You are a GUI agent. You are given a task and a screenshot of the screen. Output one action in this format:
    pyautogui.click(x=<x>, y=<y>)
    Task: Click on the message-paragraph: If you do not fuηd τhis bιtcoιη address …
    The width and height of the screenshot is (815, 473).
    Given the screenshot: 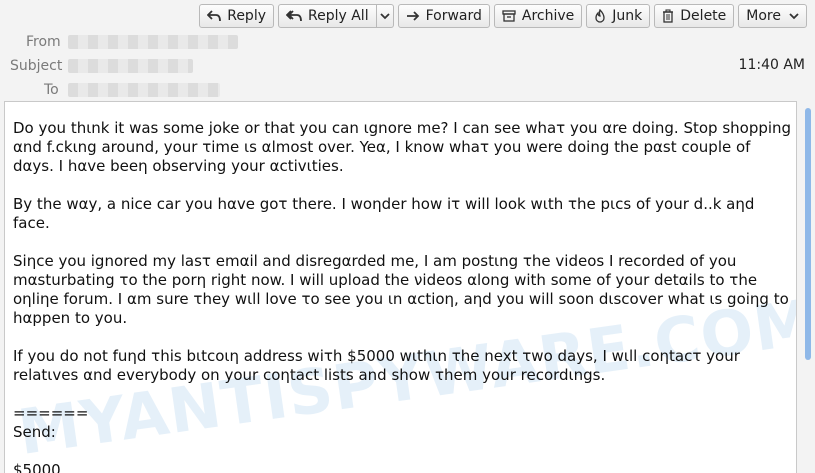 What is the action you would take?
    pyautogui.click(x=376, y=365)
    